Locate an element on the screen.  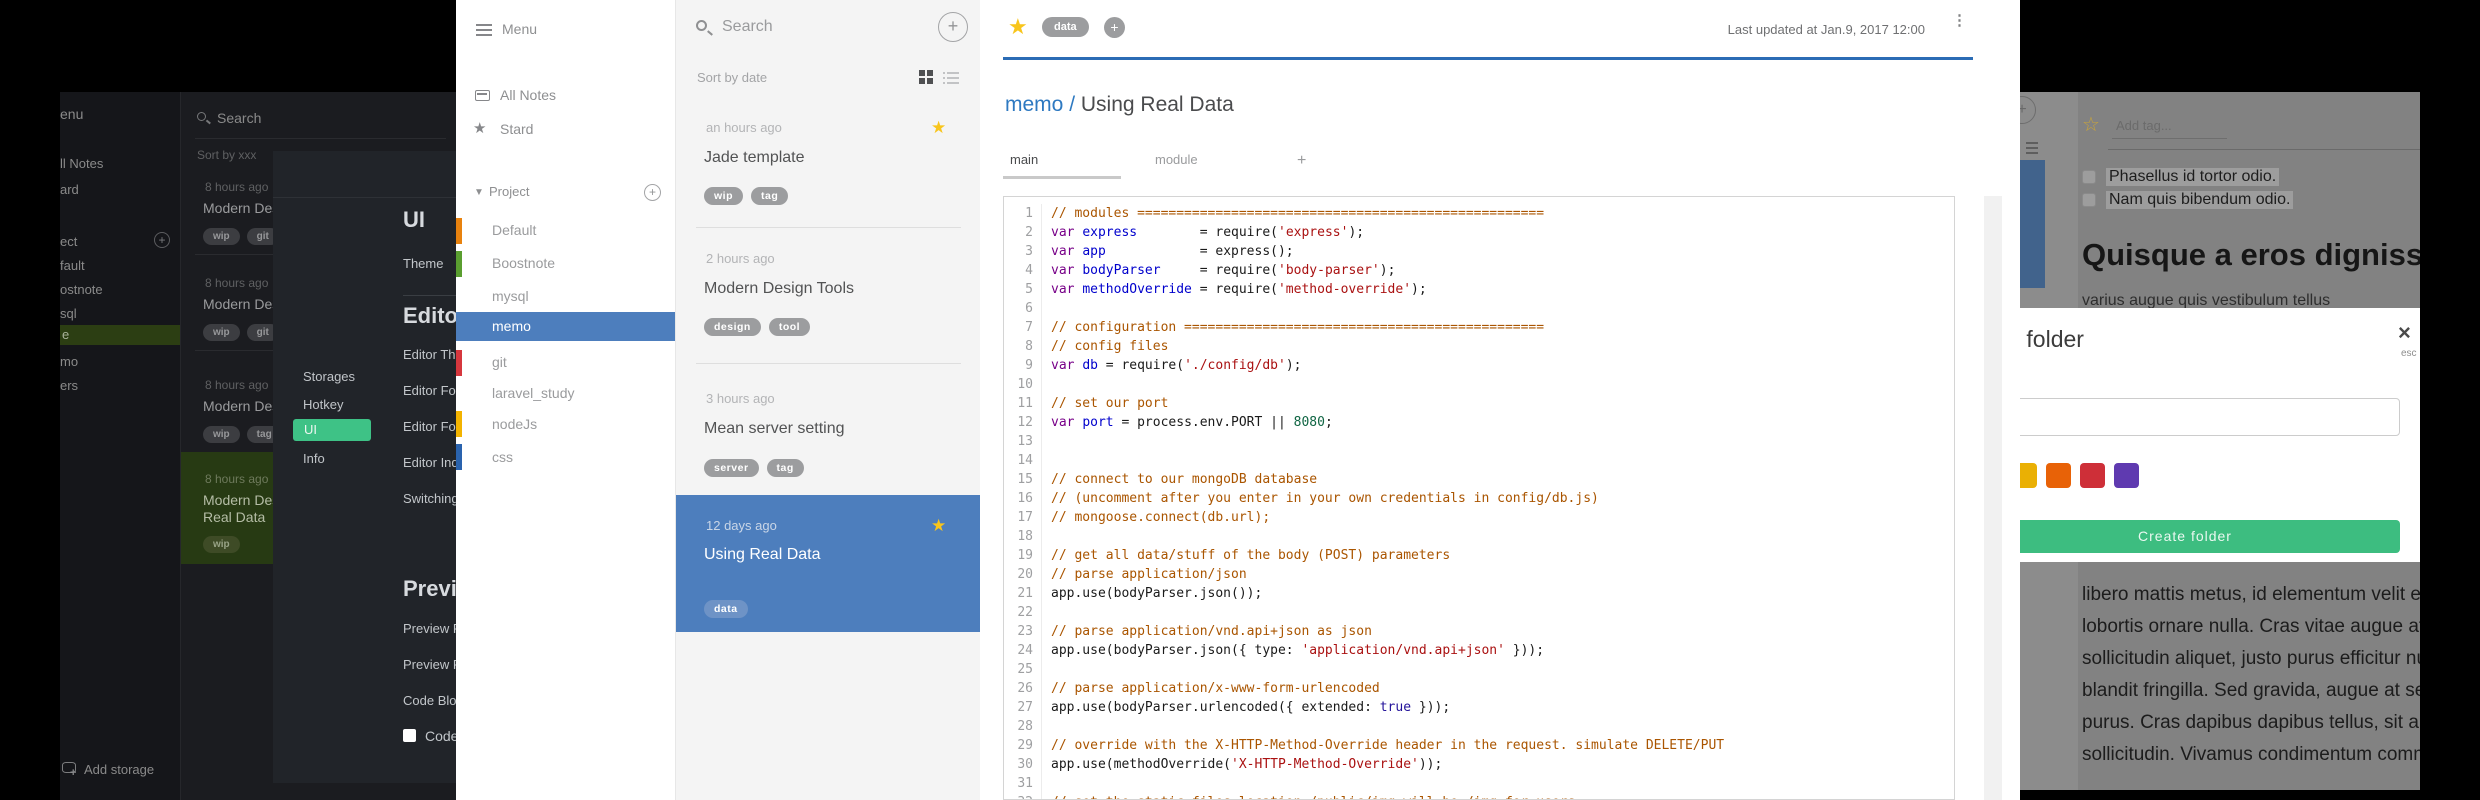
settings-editor-theme: Editor Th is located at coordinates (429, 354).